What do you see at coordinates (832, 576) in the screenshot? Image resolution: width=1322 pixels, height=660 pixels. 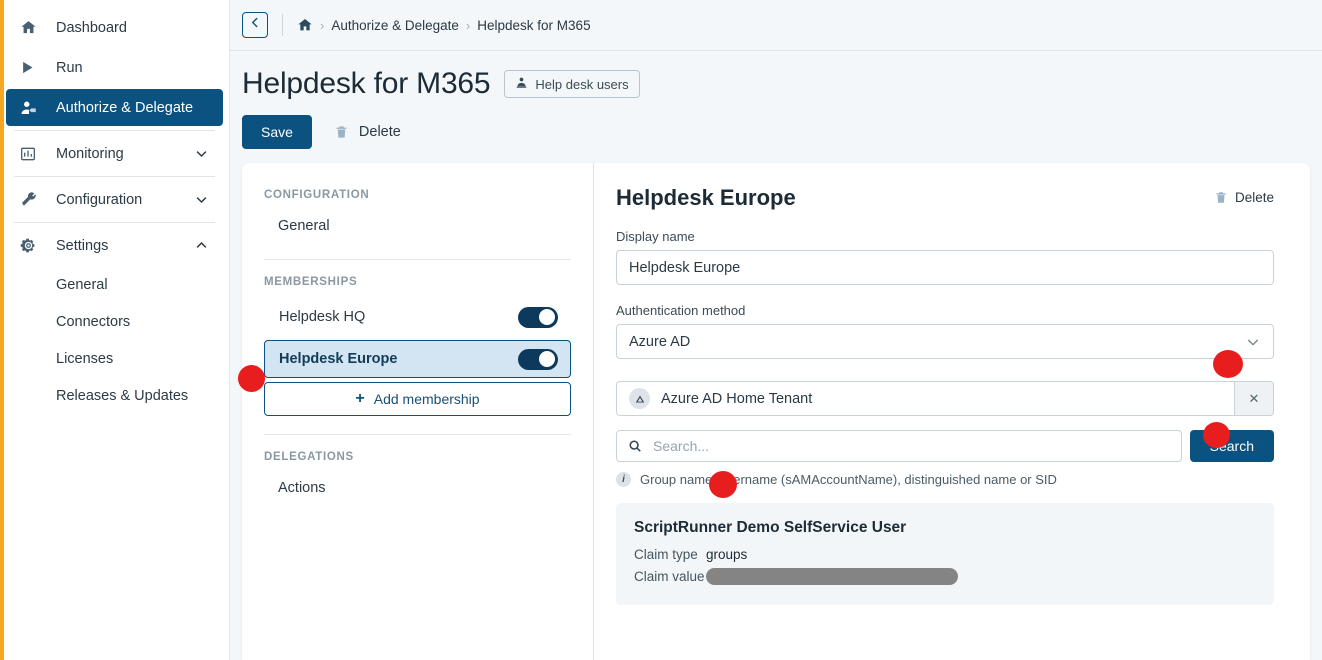 I see `claim-value-redacted` at bounding box center [832, 576].